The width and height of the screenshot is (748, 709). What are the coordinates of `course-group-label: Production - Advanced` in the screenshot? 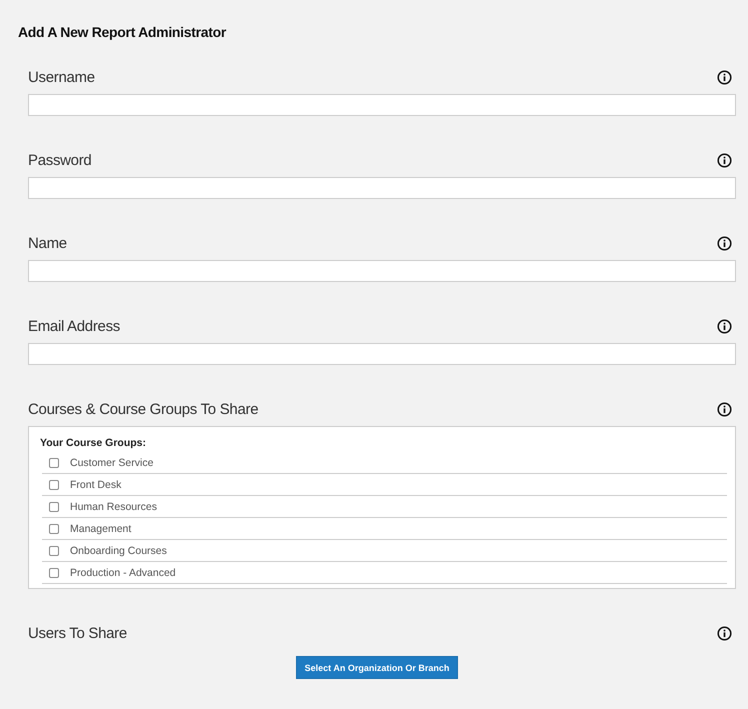 It's located at (123, 572).